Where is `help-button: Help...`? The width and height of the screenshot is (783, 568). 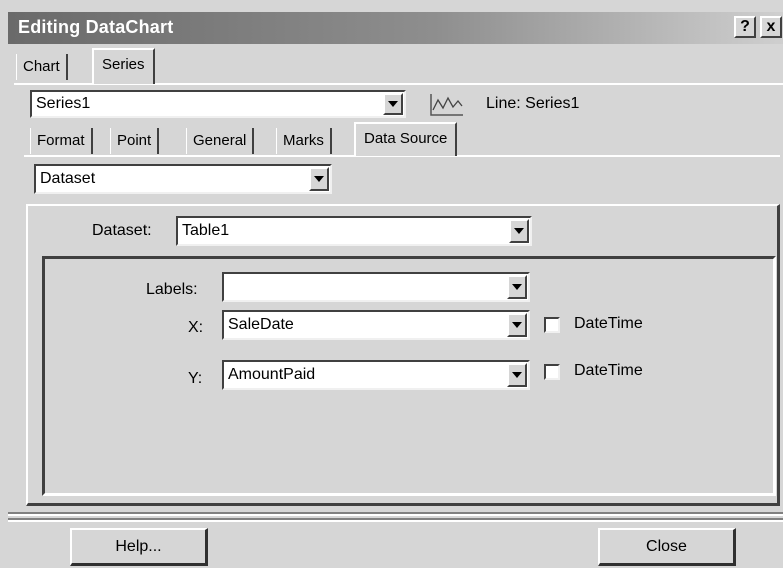
help-button: Help... is located at coordinates (139, 547).